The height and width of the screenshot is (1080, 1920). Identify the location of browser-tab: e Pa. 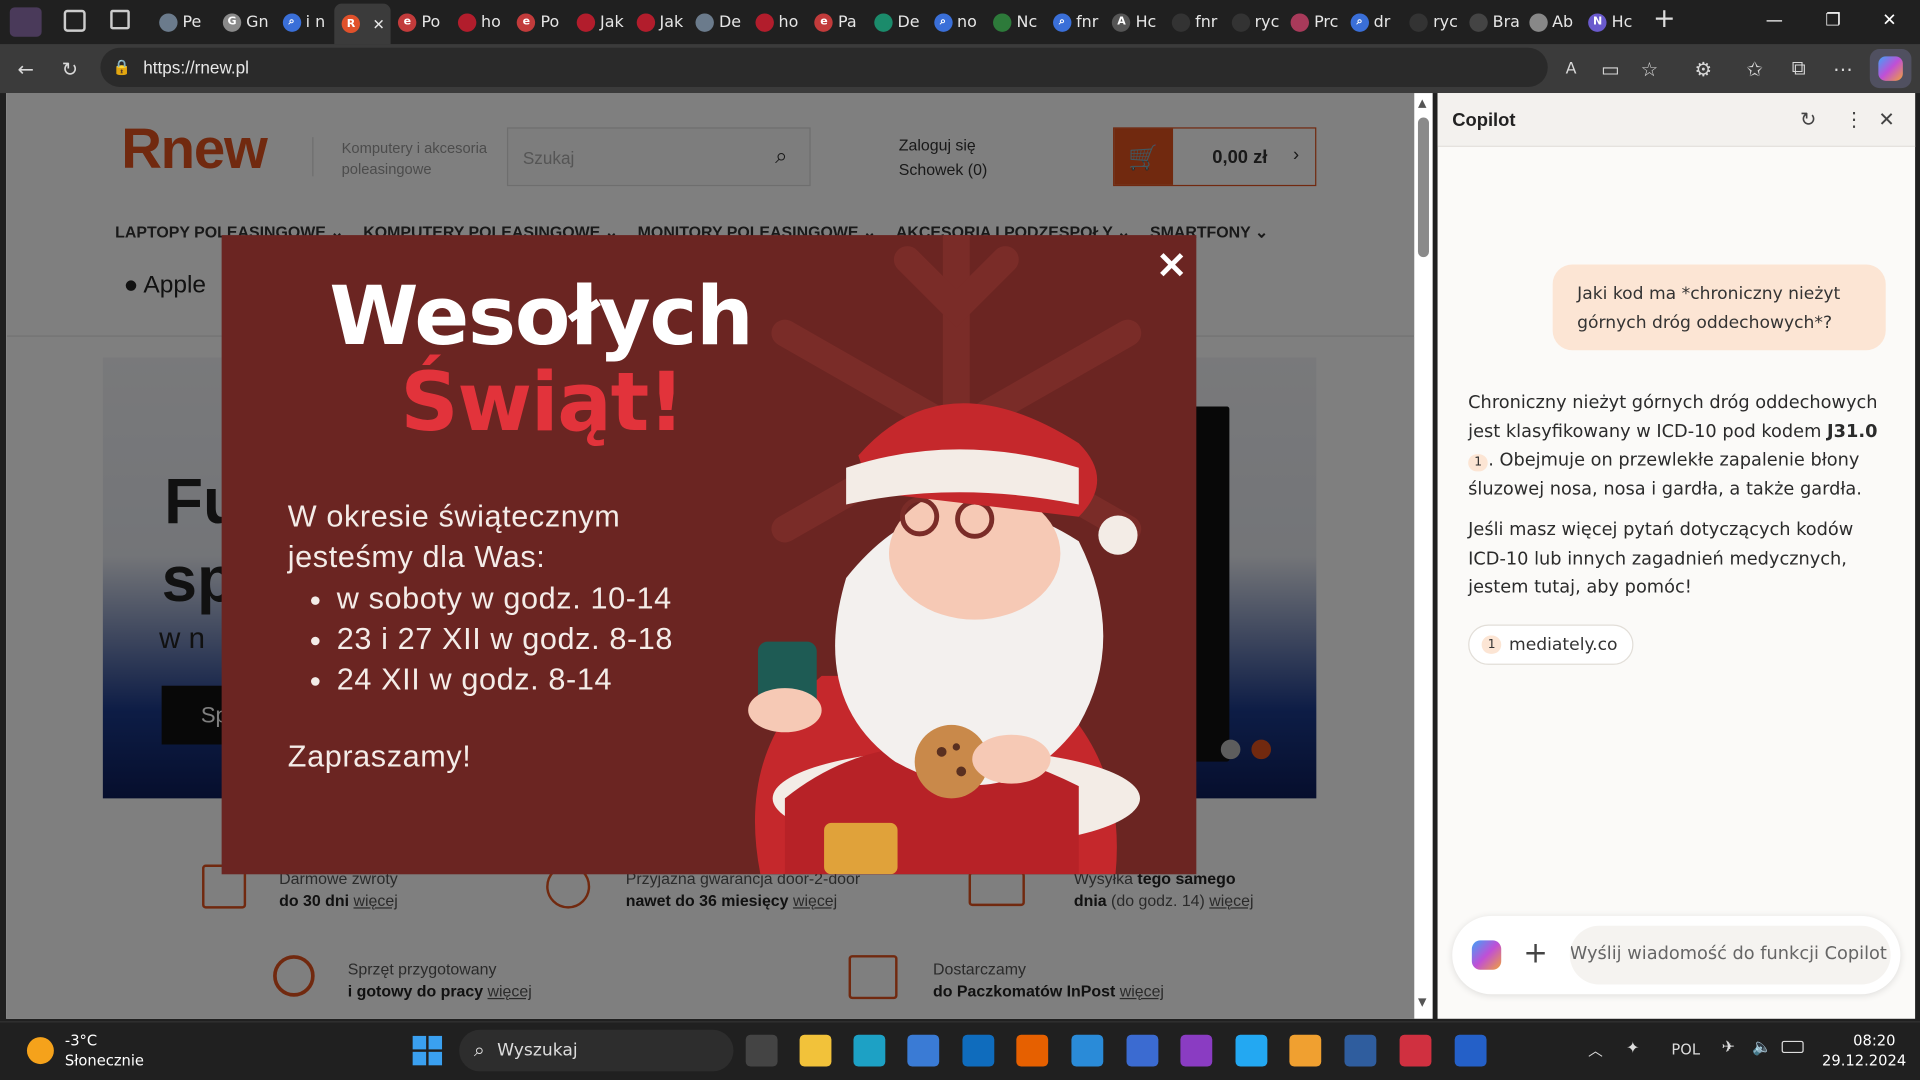
(837, 22).